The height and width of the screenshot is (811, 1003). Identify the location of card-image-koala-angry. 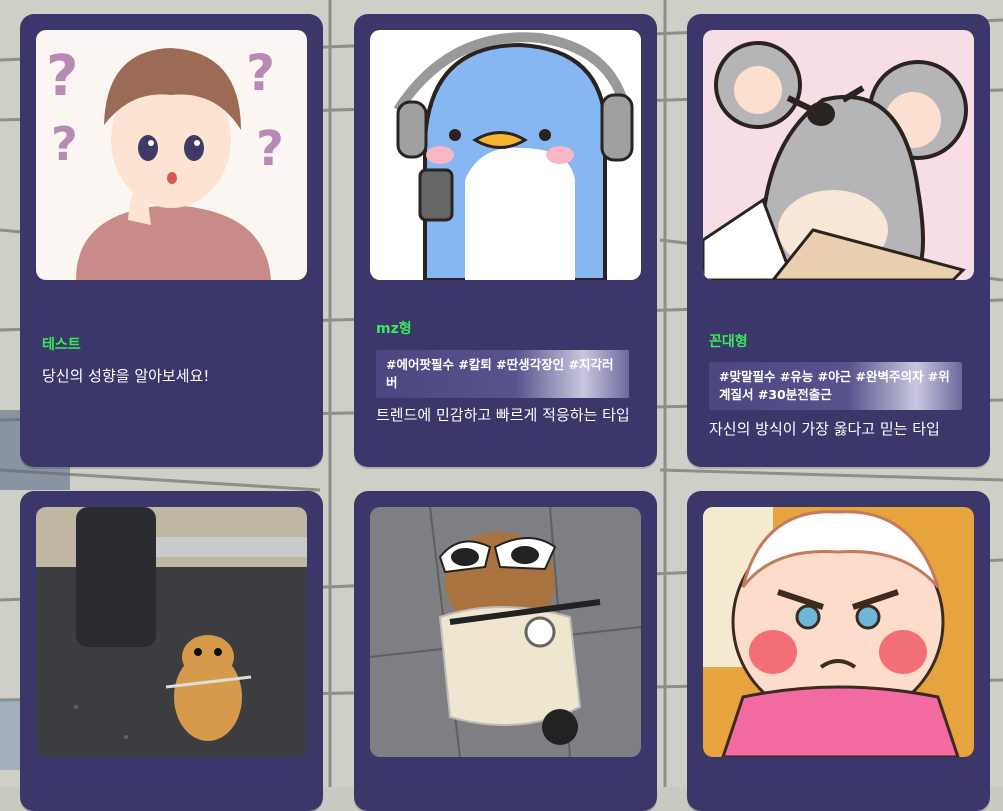
(838, 155).